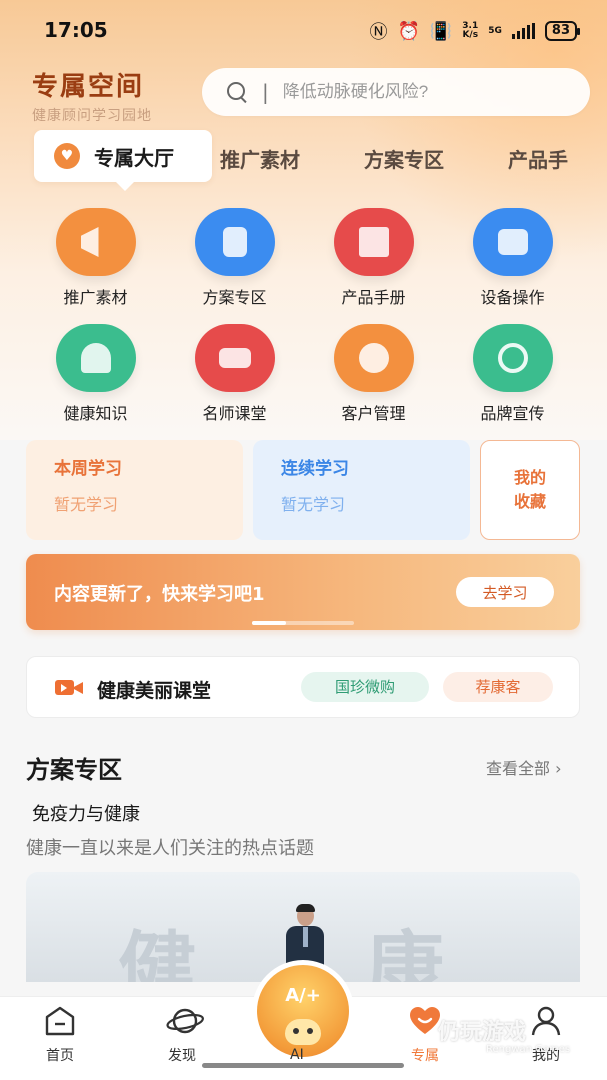  Describe the element at coordinates (378, 32) in the screenshot. I see `nfc-icon: Ⓝ` at that location.